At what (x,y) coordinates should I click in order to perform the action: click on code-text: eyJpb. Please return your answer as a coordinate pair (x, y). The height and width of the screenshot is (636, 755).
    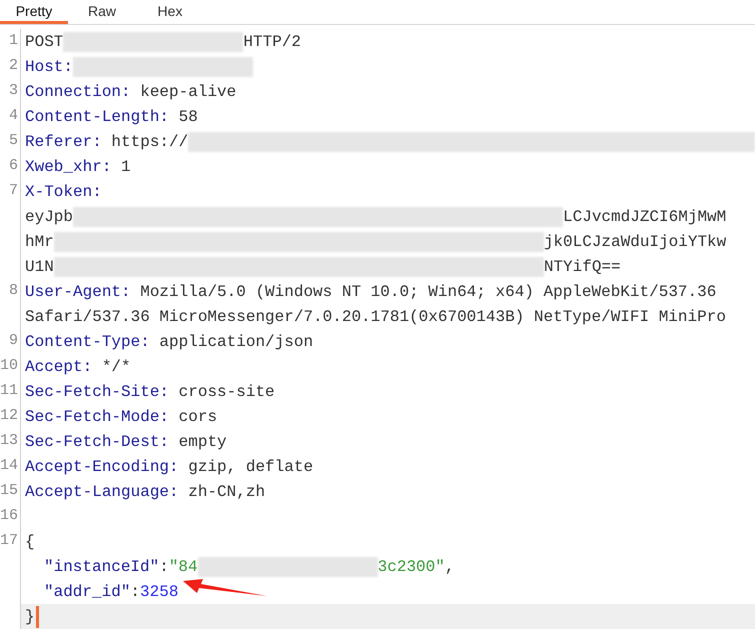
    Looking at the image, I should click on (49, 217).